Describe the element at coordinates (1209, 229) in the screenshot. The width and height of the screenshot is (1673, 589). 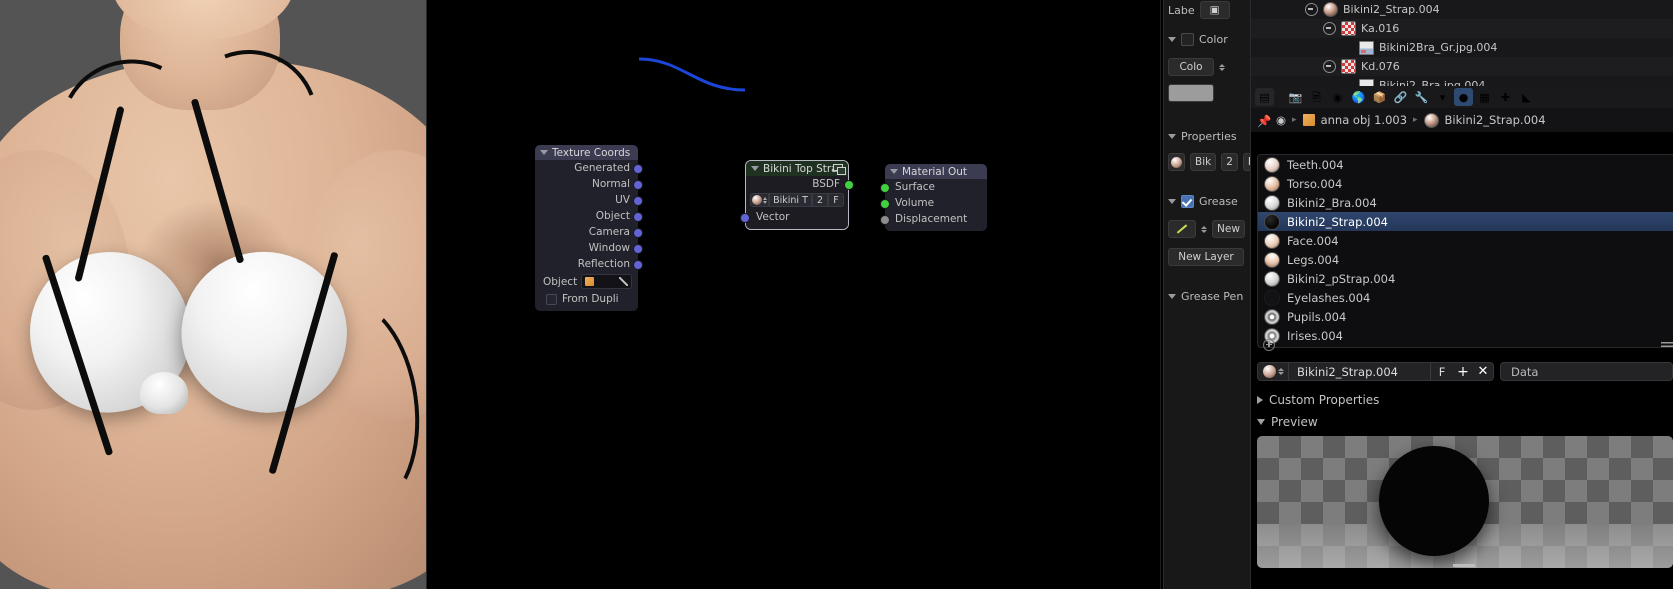
I see `grease-tool-row: New` at that location.